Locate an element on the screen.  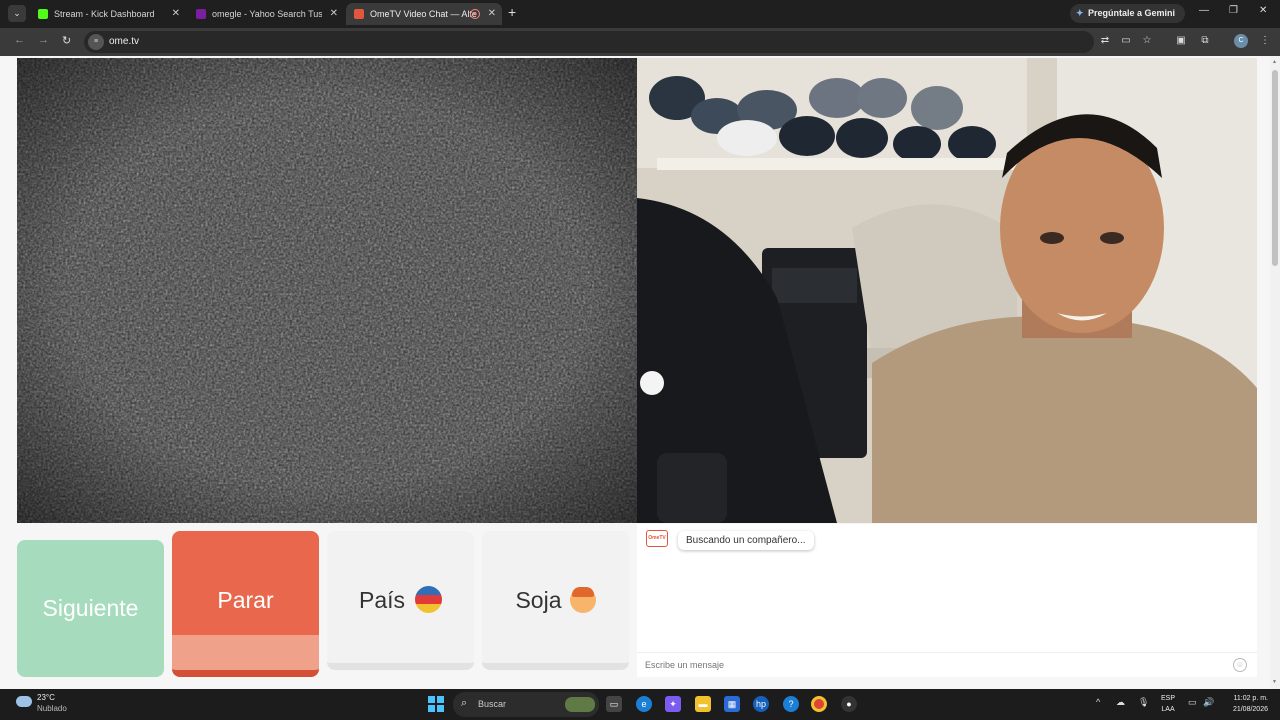
gender-selector-button: Soja is located at coordinates (555, 600).